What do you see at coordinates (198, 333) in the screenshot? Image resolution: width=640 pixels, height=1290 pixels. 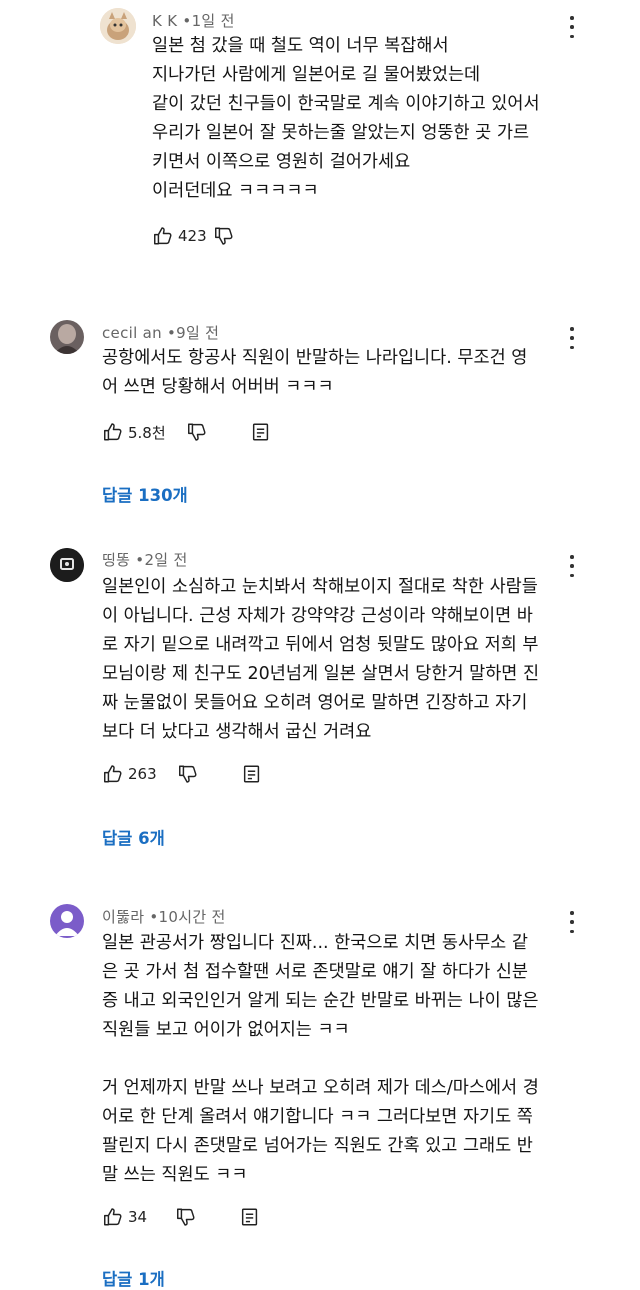 I see `comment-time: 9일 전` at bounding box center [198, 333].